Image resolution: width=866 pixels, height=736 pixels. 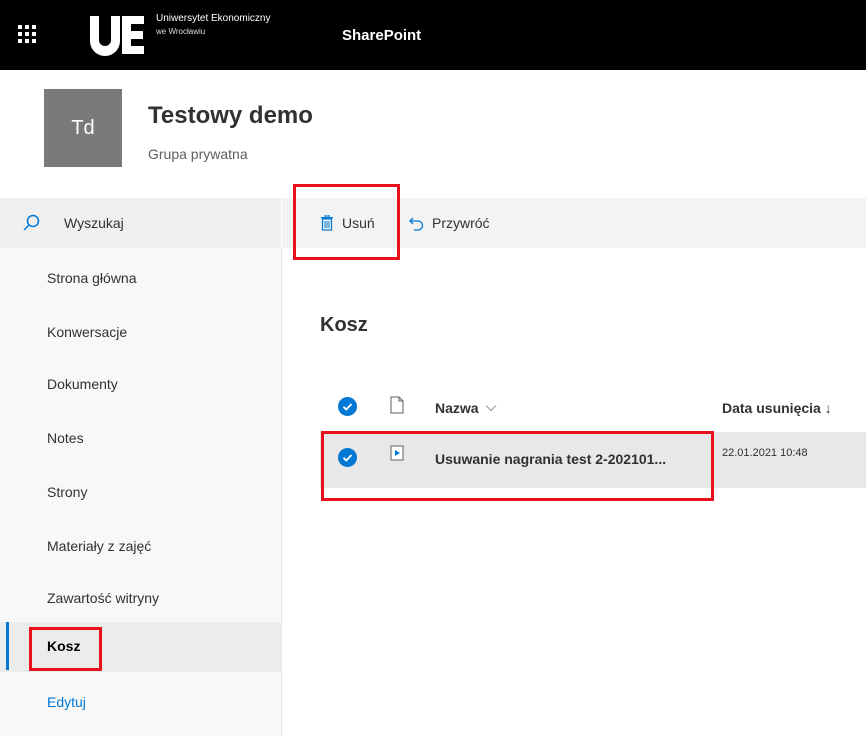 I want to click on column-header-name: Nazwa, so click(x=466, y=408).